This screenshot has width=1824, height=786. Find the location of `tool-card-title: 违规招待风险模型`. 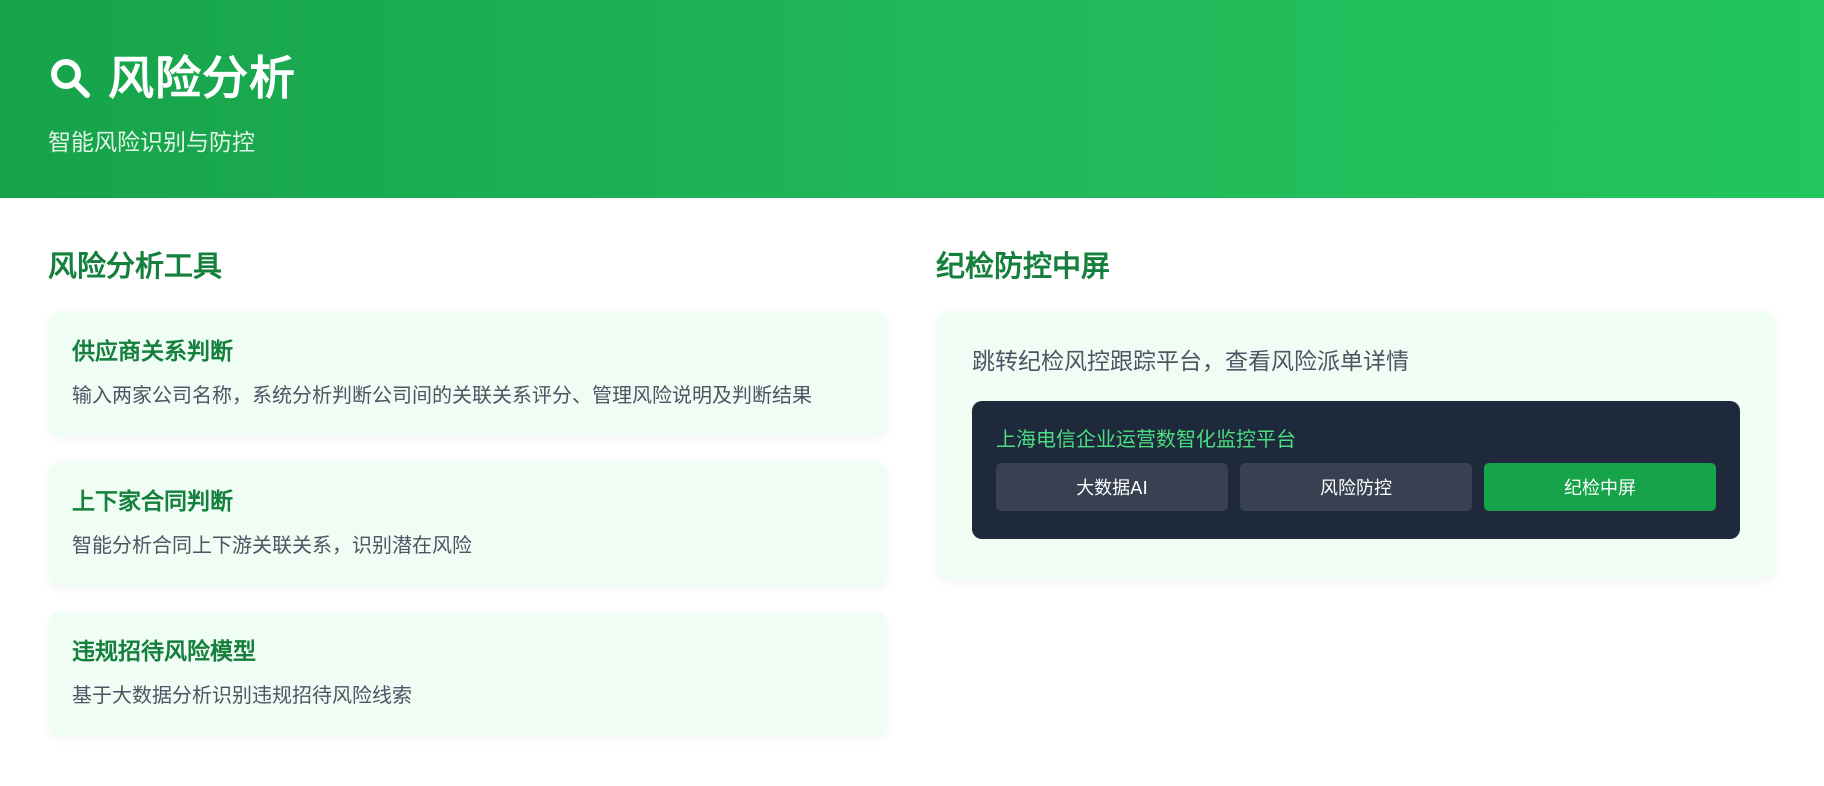

tool-card-title: 违规招待风险模型 is located at coordinates (164, 652).